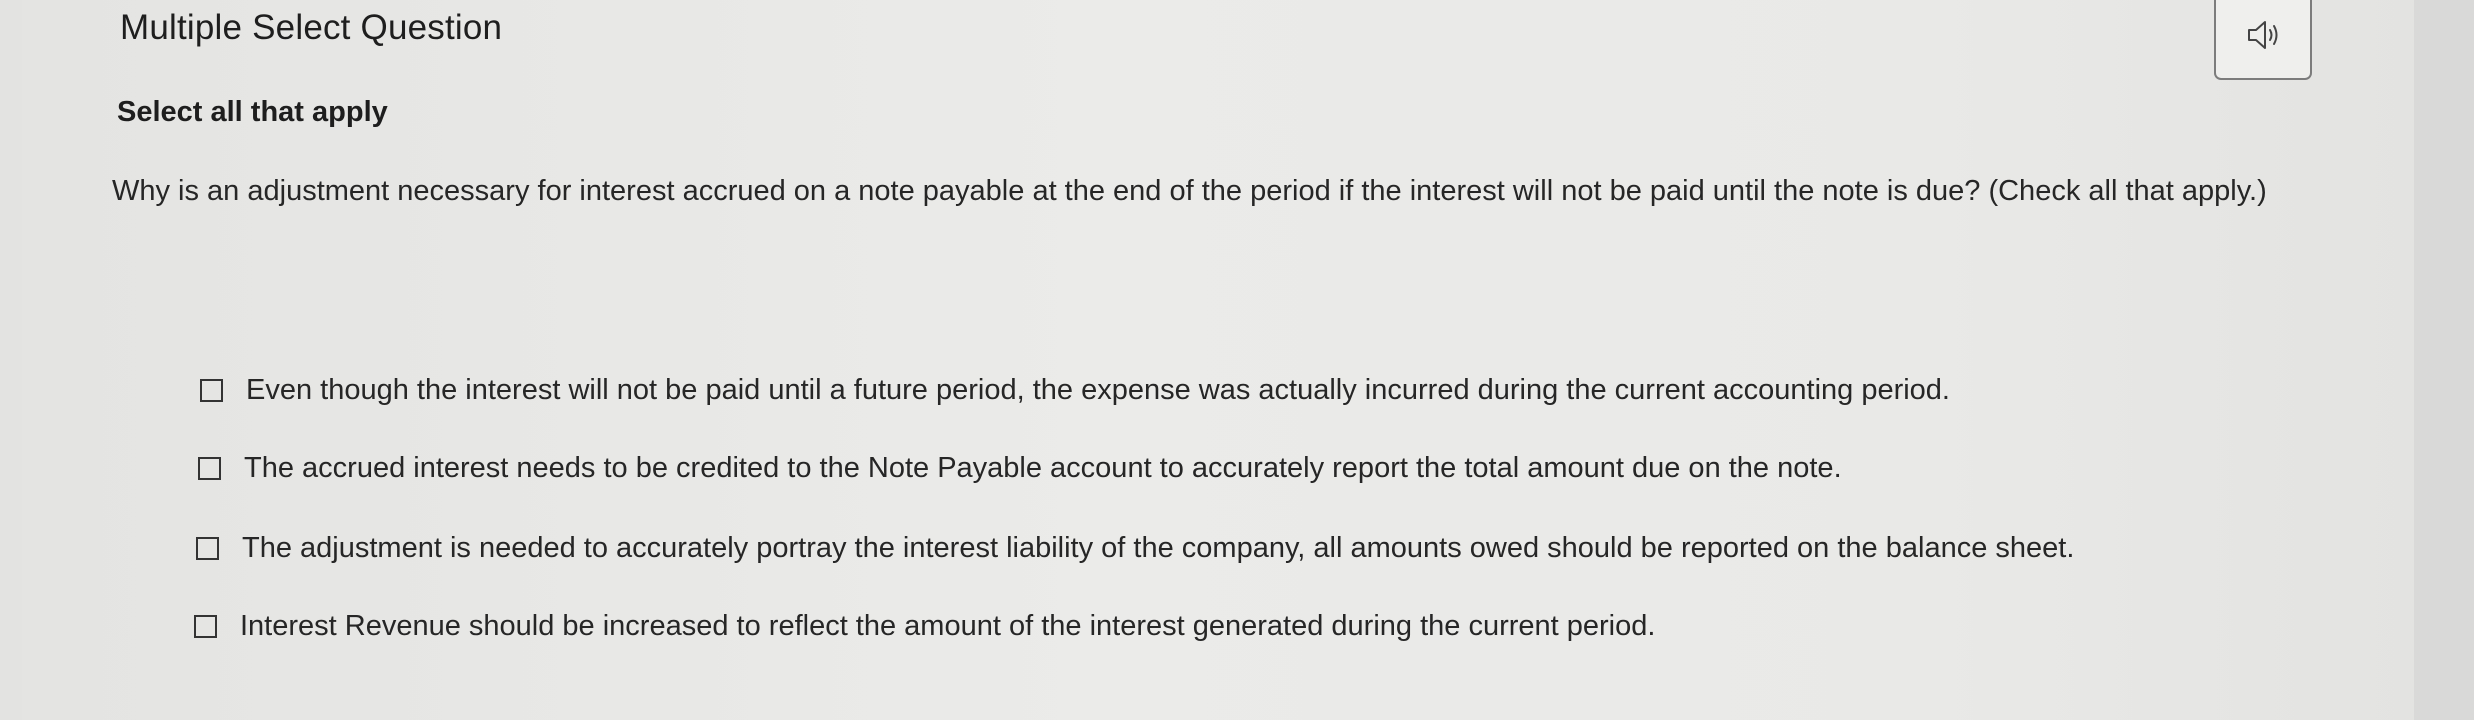 Image resolution: width=2474 pixels, height=720 pixels. What do you see at coordinates (2444, 360) in the screenshot?
I see `scroll-gutter` at bounding box center [2444, 360].